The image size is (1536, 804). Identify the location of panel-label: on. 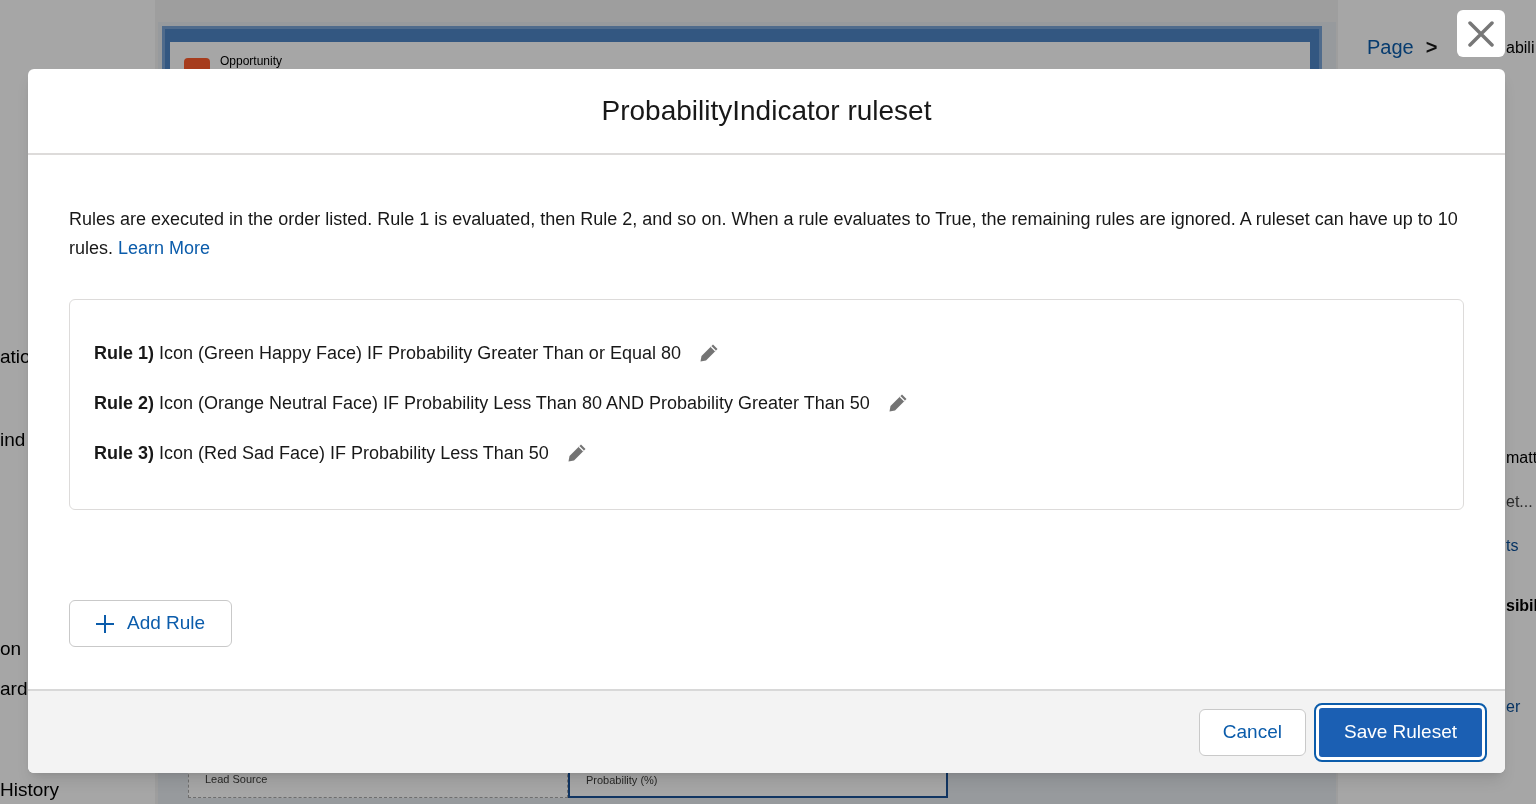
(11, 649).